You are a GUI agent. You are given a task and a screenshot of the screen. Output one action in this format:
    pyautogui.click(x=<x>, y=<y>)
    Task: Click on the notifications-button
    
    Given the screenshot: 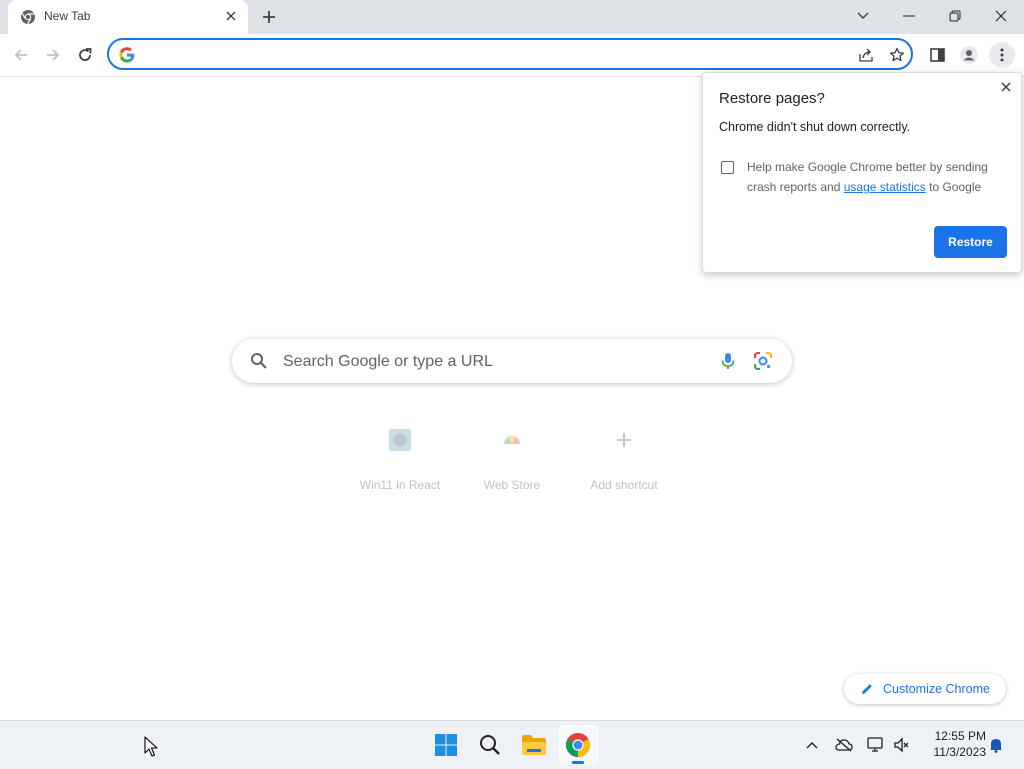 What is the action you would take?
    pyautogui.click(x=996, y=745)
    